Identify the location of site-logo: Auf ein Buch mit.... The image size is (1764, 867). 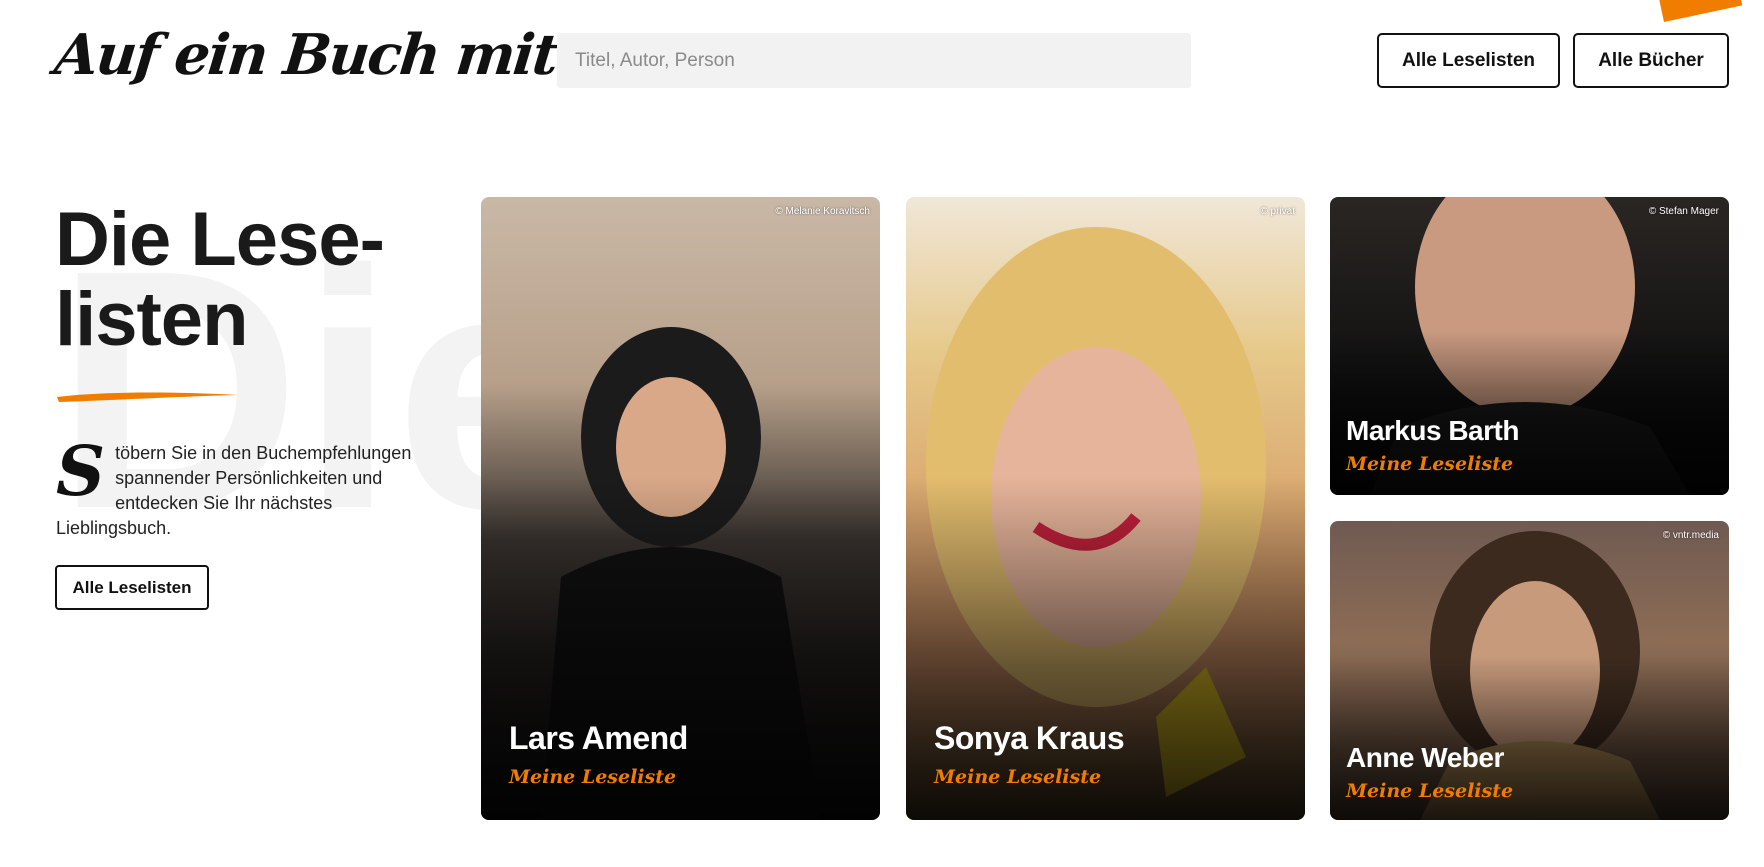
(332, 55).